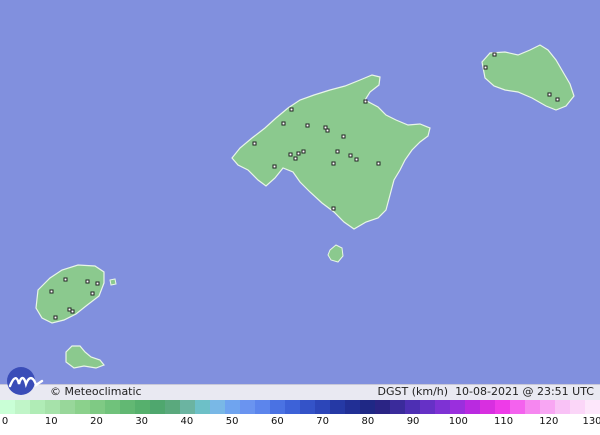 This screenshot has width=600, height=435. Describe the element at coordinates (96, 421) in the screenshot. I see `scale-tick-label: 20` at that location.